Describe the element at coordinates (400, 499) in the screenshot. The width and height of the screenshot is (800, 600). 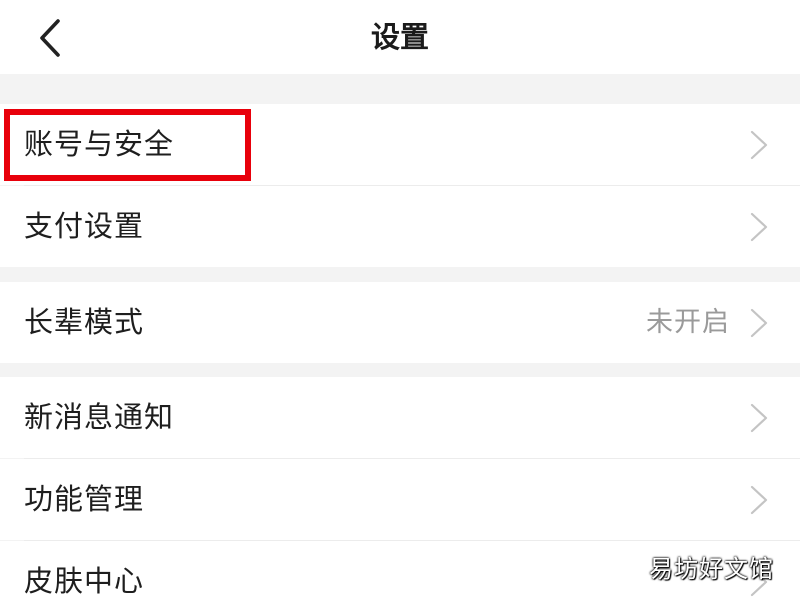
I see `settings-item-feature-management: 功能管理` at that location.